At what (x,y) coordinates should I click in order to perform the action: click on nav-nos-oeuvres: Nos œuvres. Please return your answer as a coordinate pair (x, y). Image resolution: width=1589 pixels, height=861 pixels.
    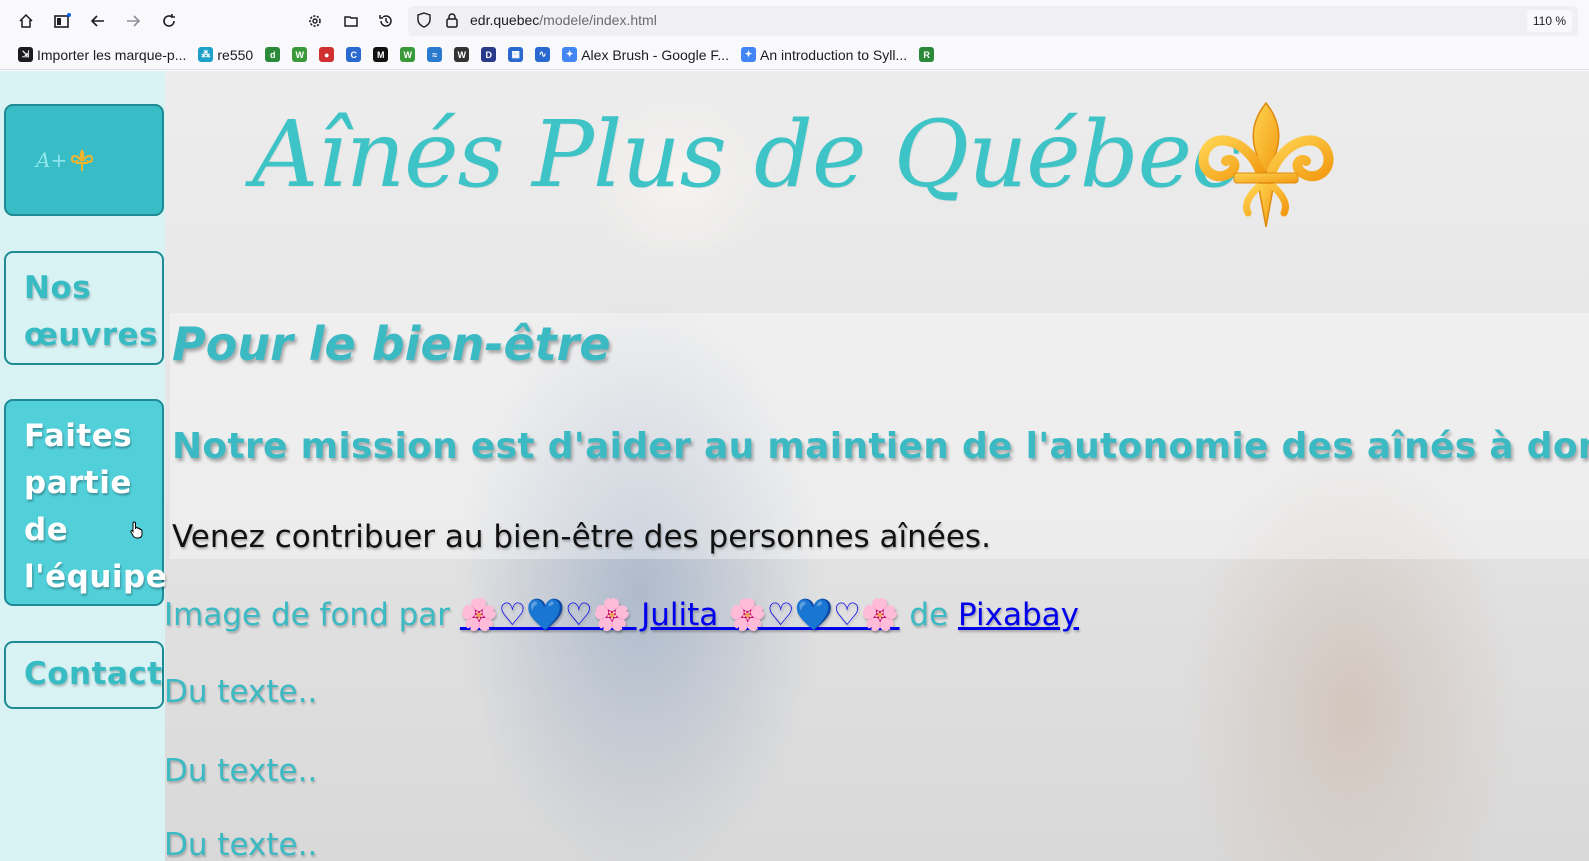
    Looking at the image, I should click on (84, 308).